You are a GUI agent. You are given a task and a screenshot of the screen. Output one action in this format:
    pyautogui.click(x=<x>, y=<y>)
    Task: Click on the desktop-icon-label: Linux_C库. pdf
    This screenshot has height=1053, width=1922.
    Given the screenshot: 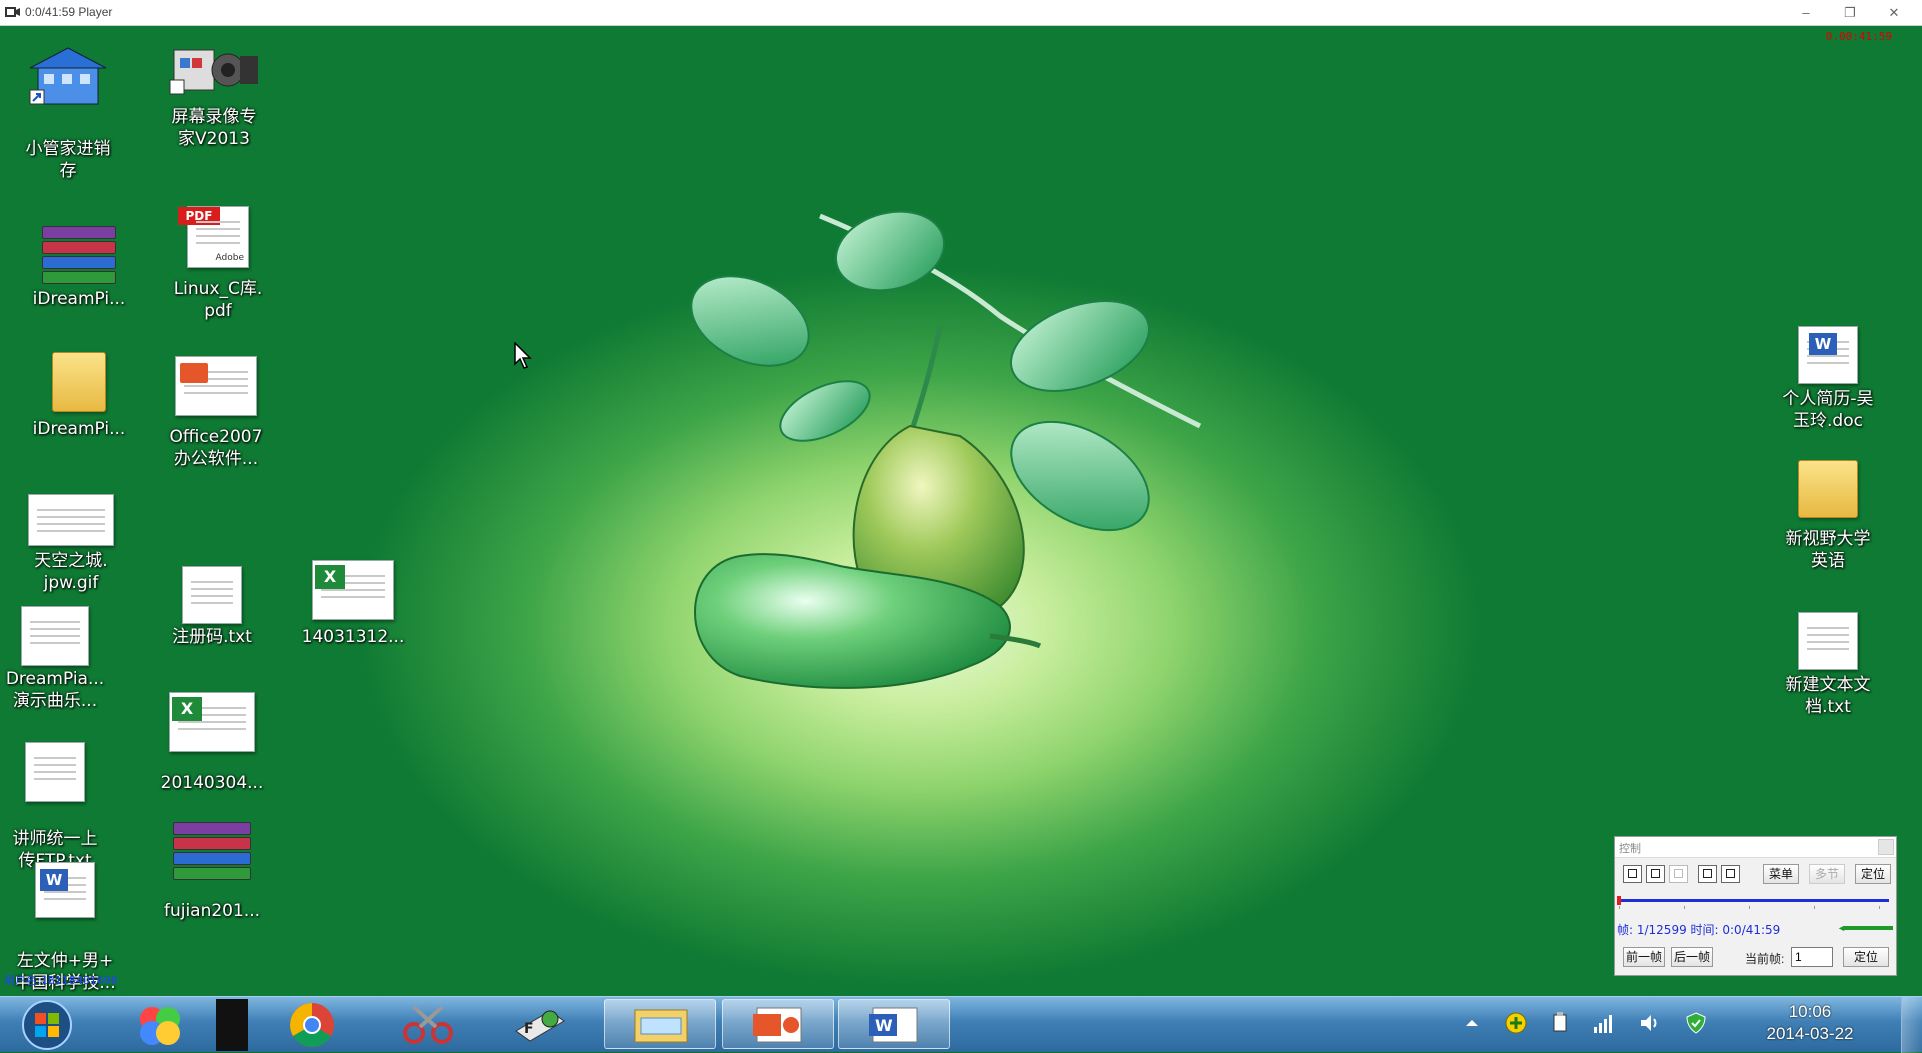 What is the action you would take?
    pyautogui.click(x=218, y=300)
    